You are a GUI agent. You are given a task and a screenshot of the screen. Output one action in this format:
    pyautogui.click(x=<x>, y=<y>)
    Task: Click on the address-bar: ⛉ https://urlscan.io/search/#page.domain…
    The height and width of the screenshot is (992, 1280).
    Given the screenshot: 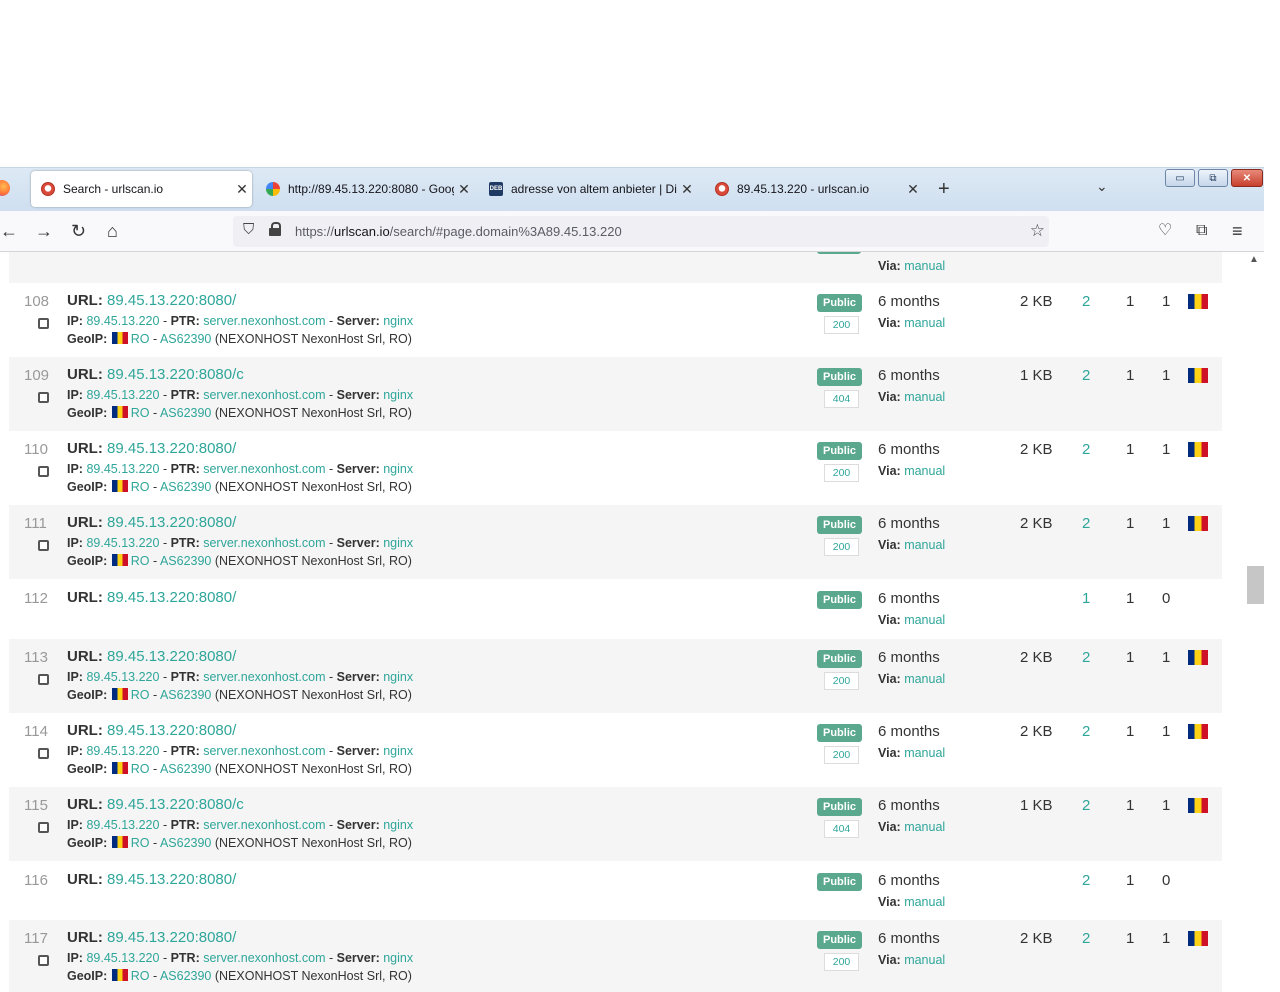 What is the action you would take?
    pyautogui.click(x=641, y=231)
    